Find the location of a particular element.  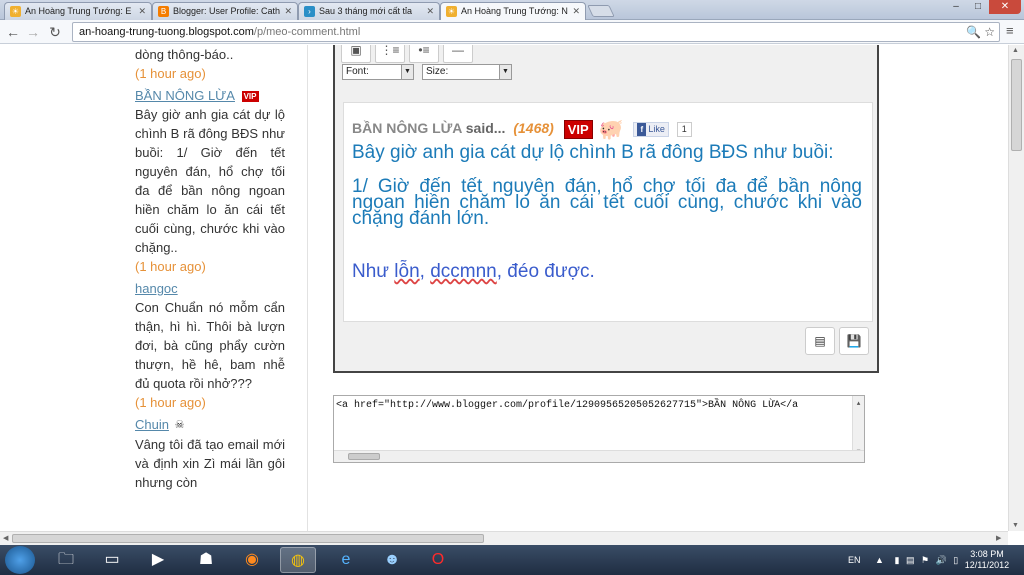

facebook-icon: f is located at coordinates (642, 129).